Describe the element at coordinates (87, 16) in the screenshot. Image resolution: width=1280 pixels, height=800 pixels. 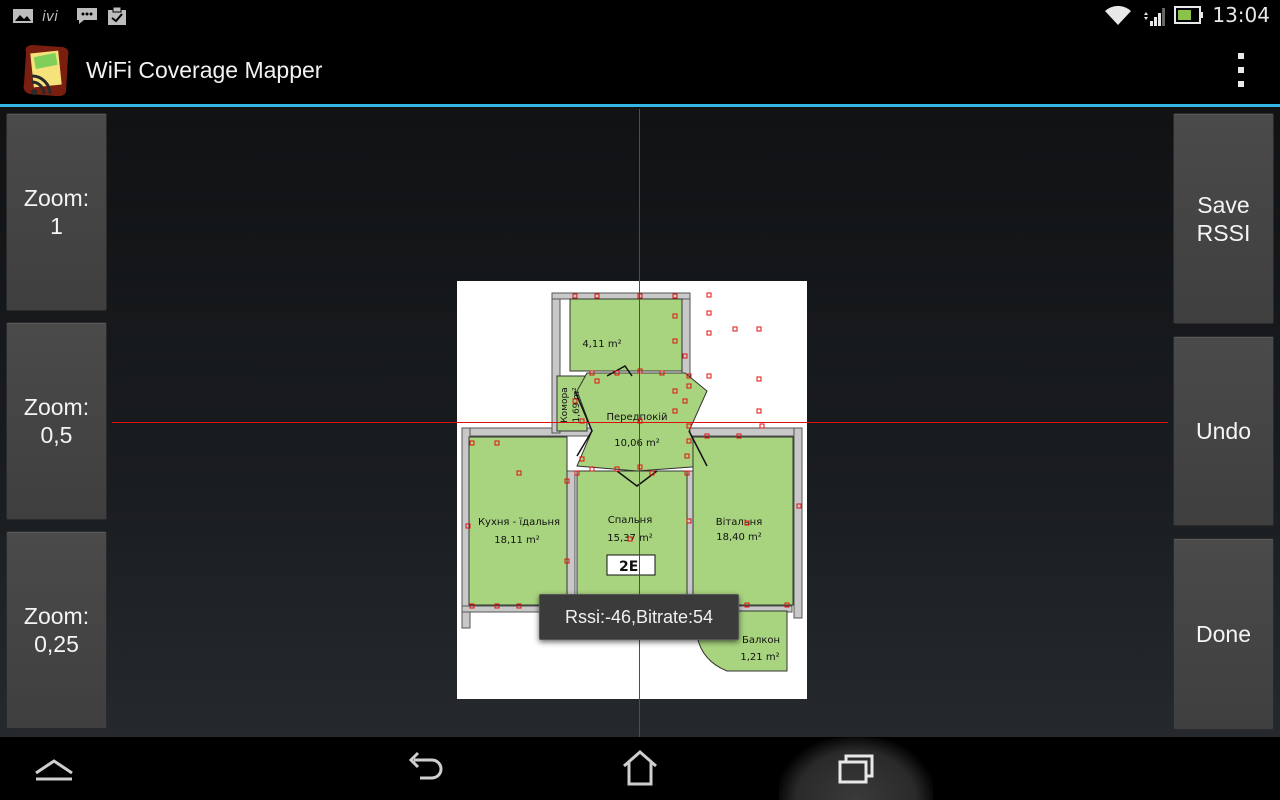
I see `chat-icon` at that location.